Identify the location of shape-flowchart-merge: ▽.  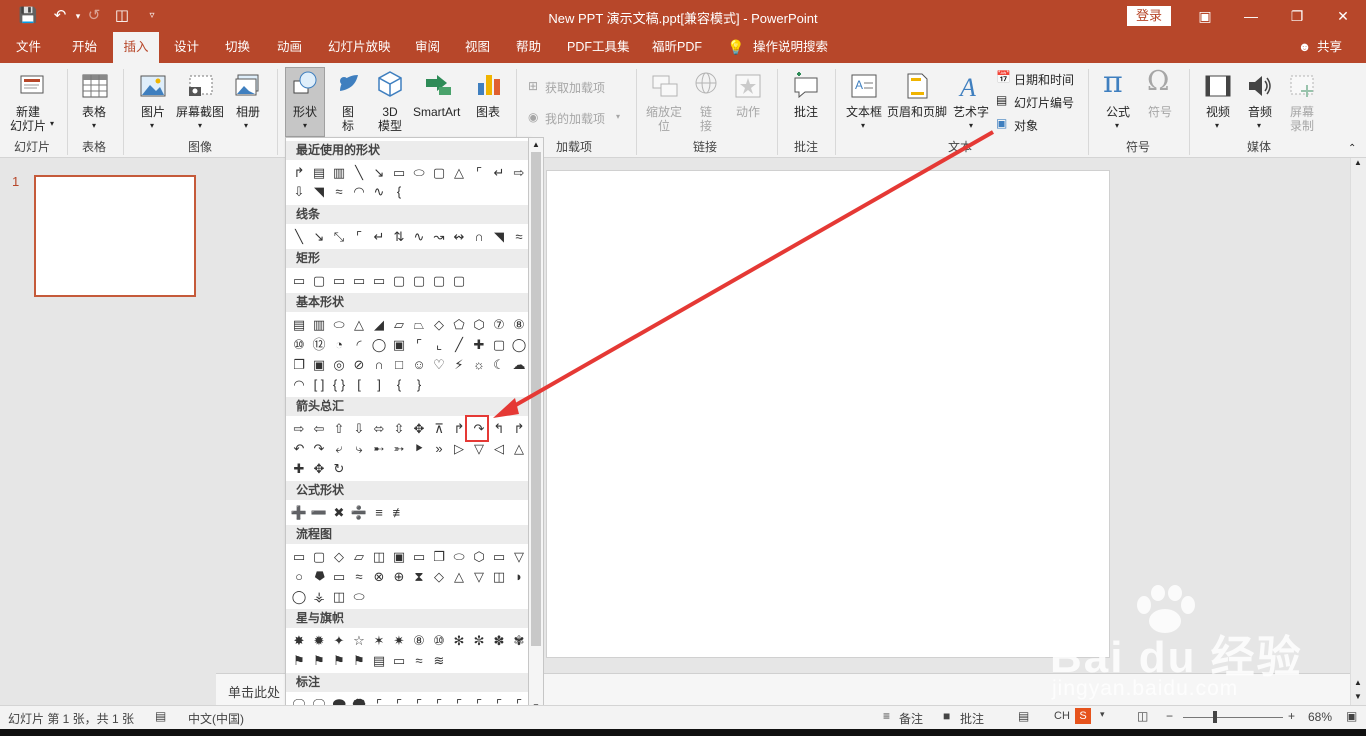
(479, 577).